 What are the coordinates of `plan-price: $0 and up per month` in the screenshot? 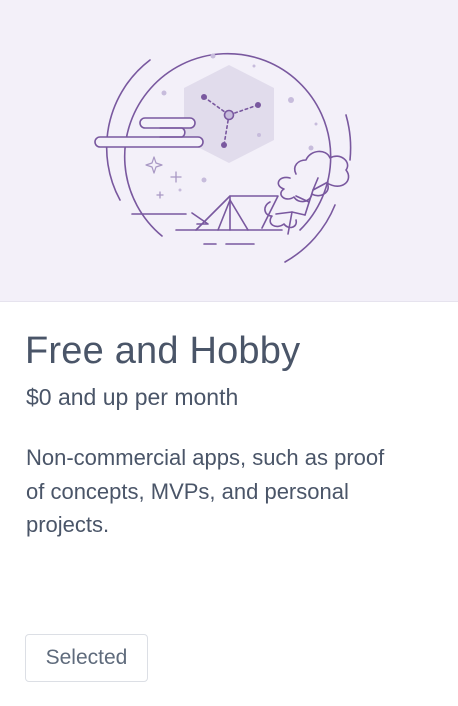 It's located at (132, 397).